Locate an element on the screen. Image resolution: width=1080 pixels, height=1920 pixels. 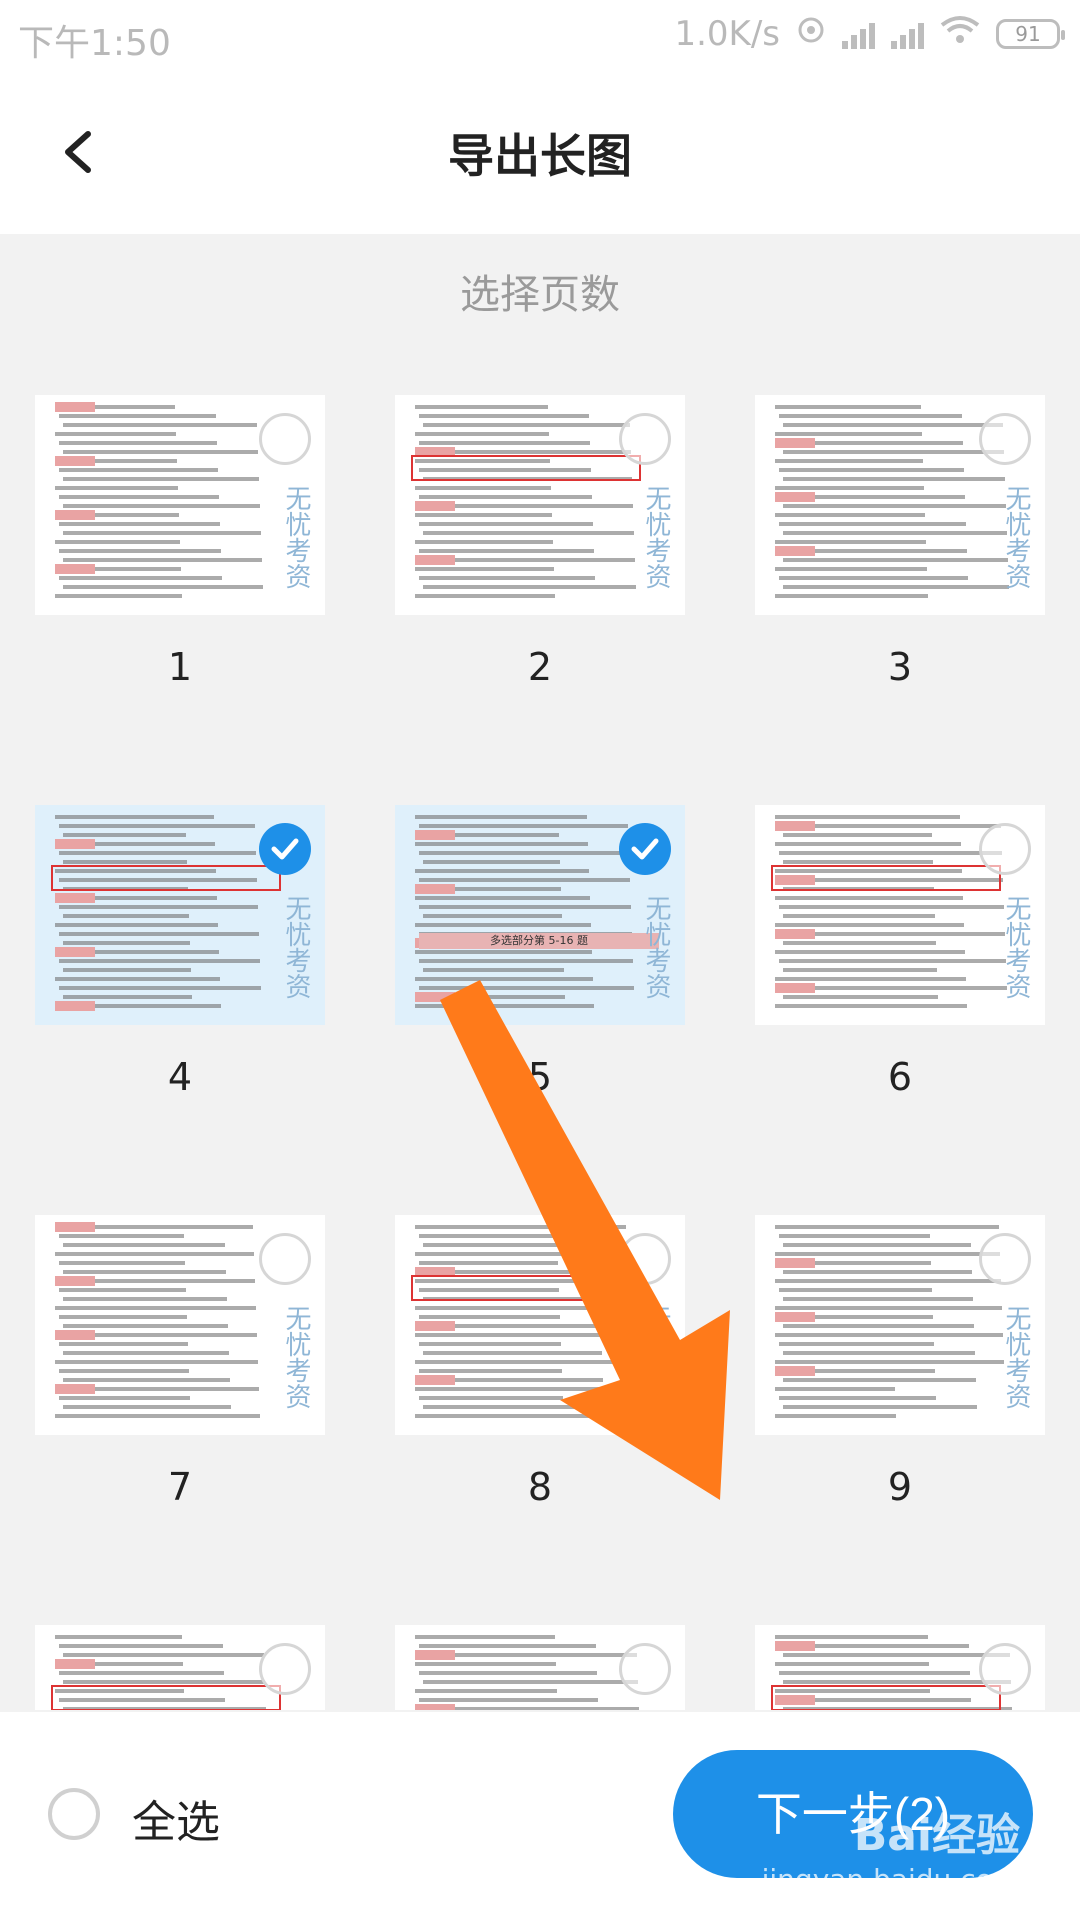
page-number: 1 is located at coordinates (180, 667).